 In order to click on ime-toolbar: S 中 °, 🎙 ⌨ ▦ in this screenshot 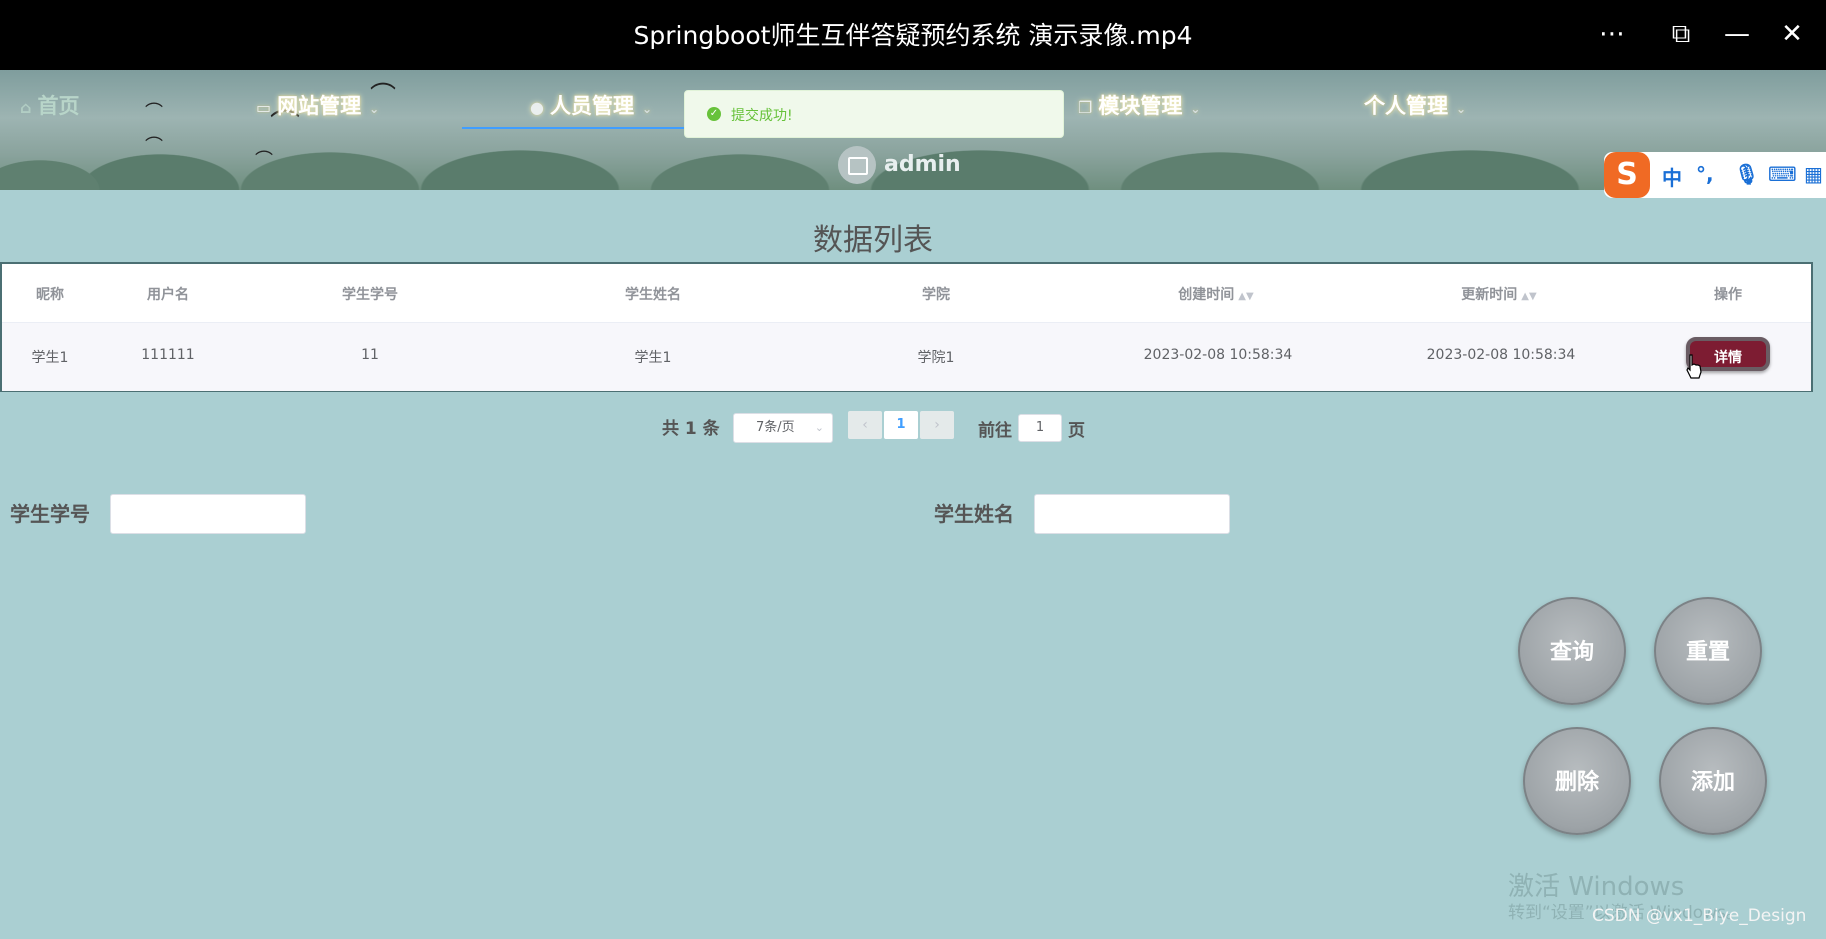, I will do `click(1715, 175)`.